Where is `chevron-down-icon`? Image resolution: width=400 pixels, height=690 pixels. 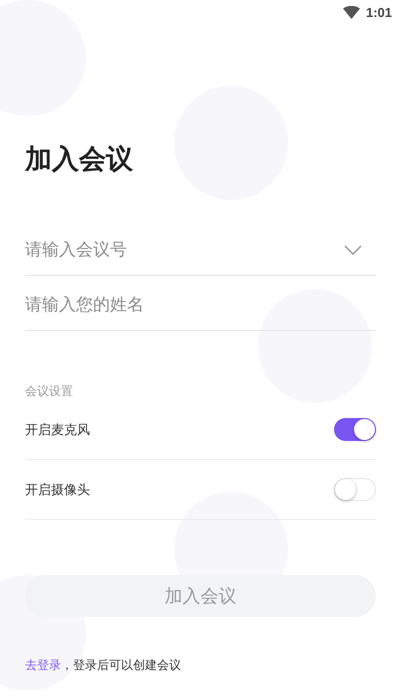 chevron-down-icon is located at coordinates (353, 250).